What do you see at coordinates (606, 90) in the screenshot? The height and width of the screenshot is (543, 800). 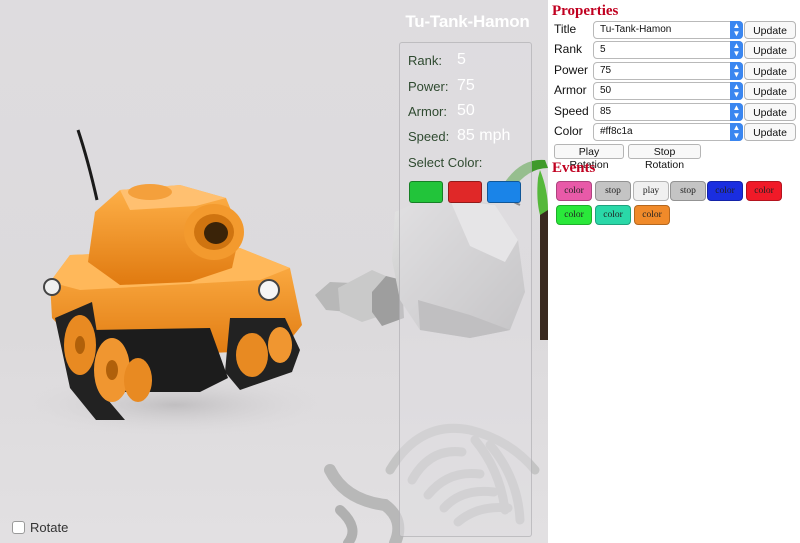 I see `armor-select-value: 50` at bounding box center [606, 90].